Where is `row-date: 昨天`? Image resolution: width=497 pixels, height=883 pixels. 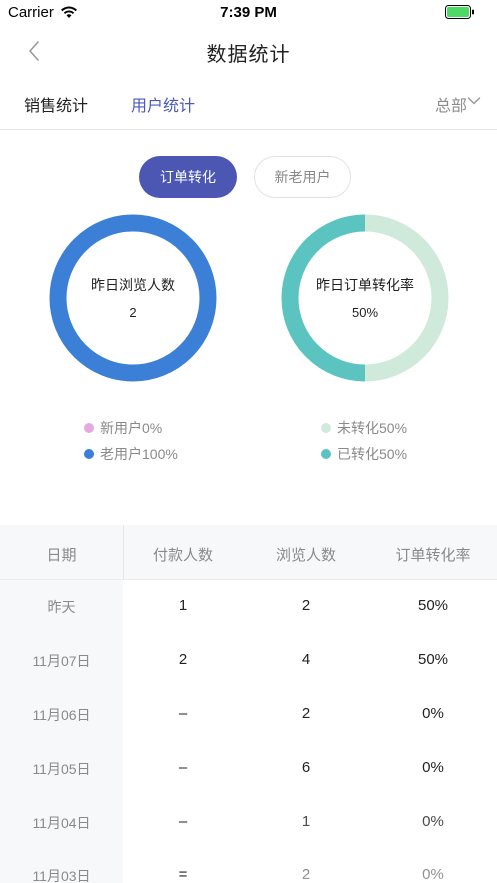 row-date: 昨天 is located at coordinates (61, 607).